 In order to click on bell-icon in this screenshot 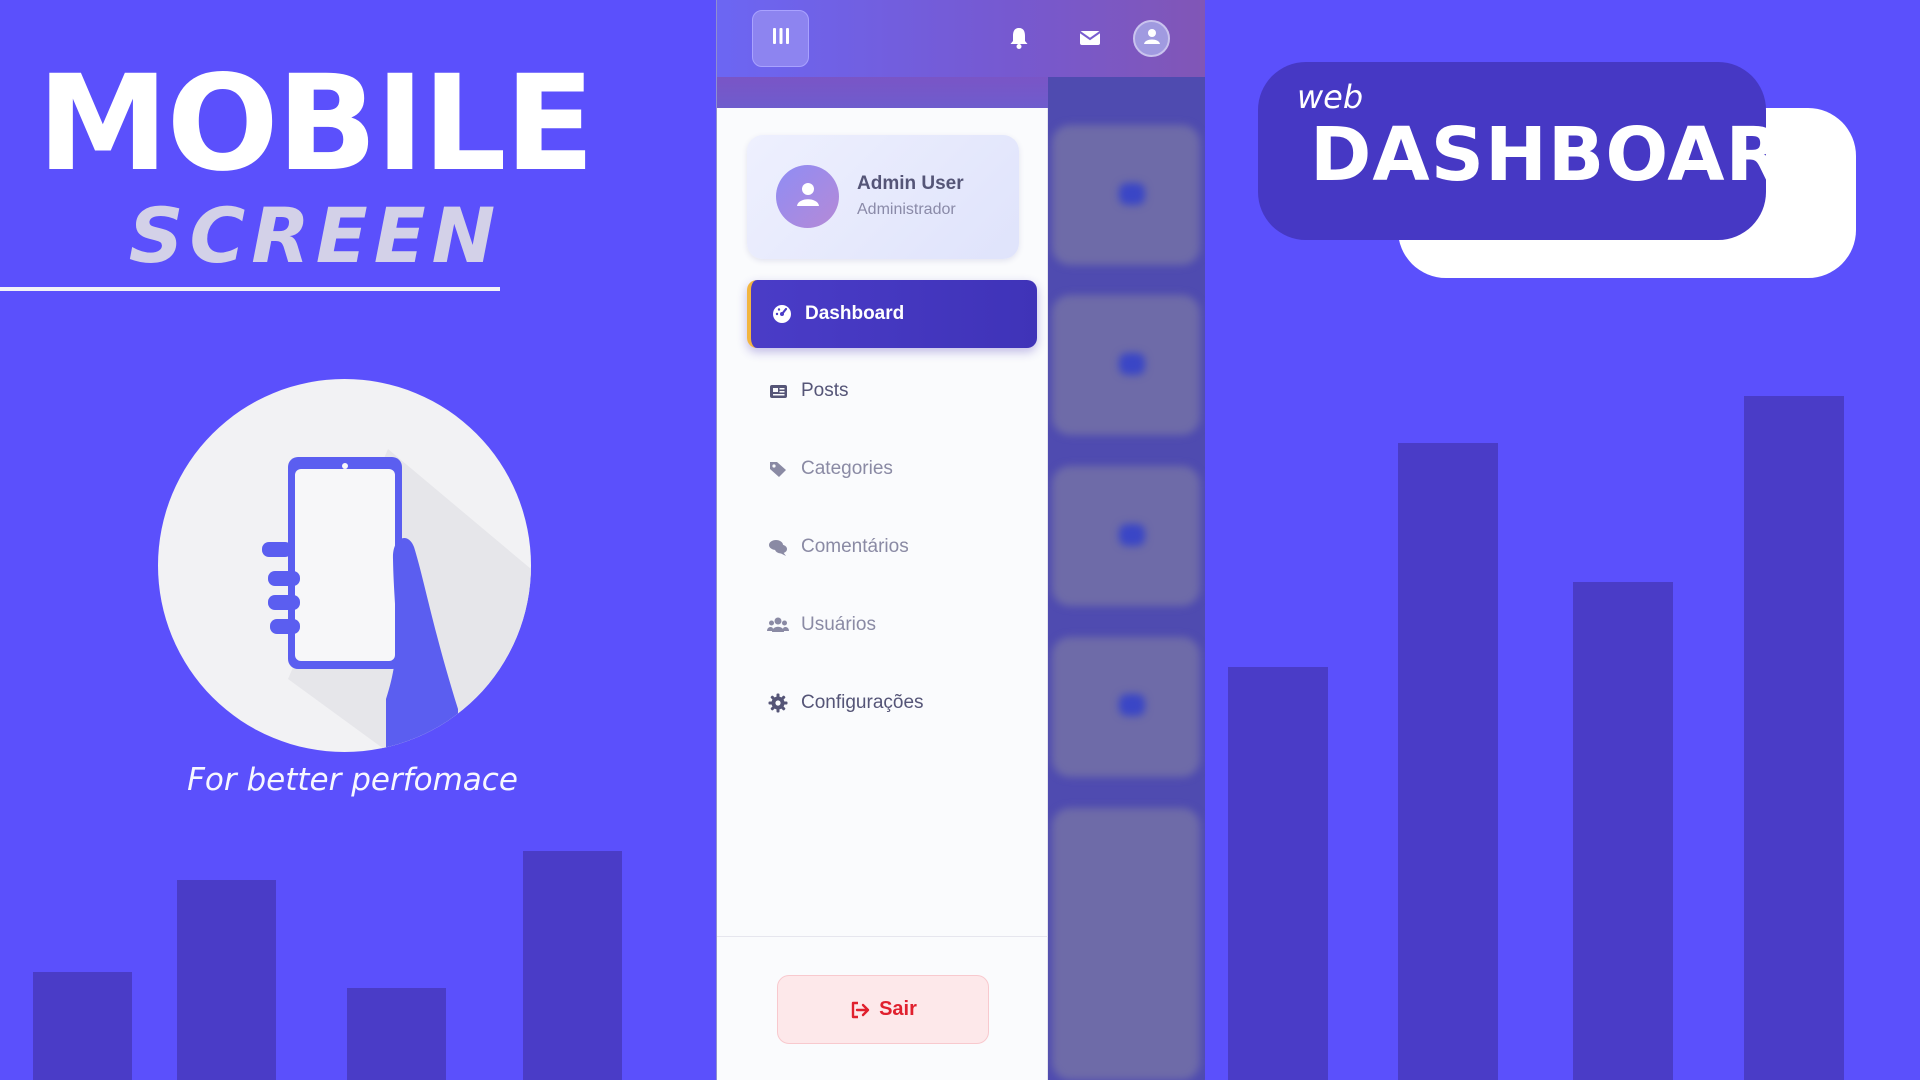, I will do `click(1019, 38)`.